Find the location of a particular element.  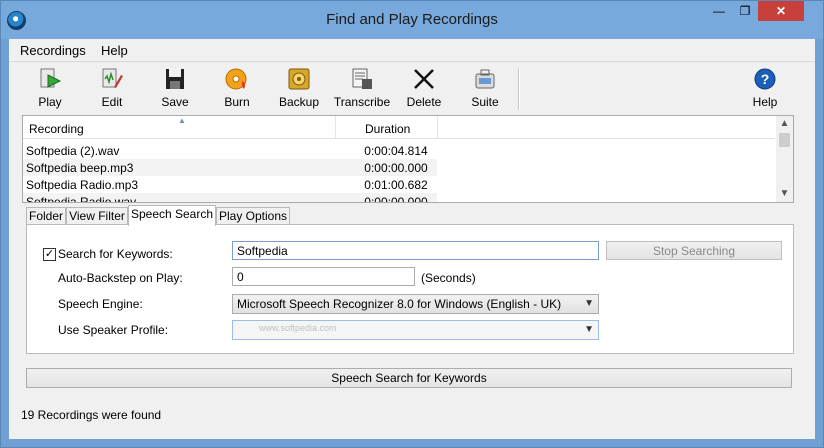

speech-search-keywords-button: Speech Search for Keywords is located at coordinates (409, 378).